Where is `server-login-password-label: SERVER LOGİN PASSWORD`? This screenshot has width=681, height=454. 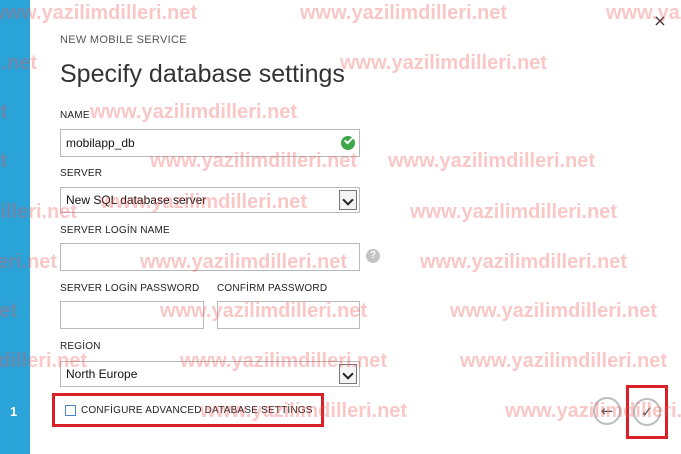 server-login-password-label: SERVER LOGİN PASSWORD is located at coordinates (130, 288).